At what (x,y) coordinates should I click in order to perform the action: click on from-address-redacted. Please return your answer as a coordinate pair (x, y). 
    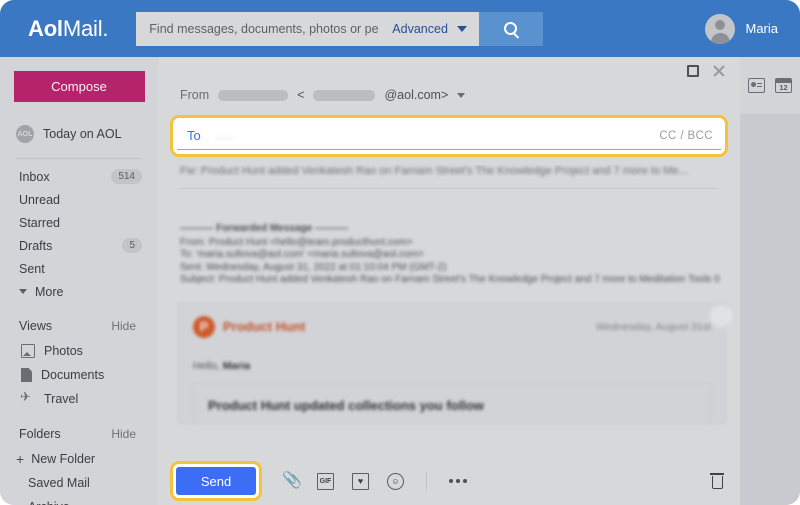
    Looking at the image, I should click on (344, 95).